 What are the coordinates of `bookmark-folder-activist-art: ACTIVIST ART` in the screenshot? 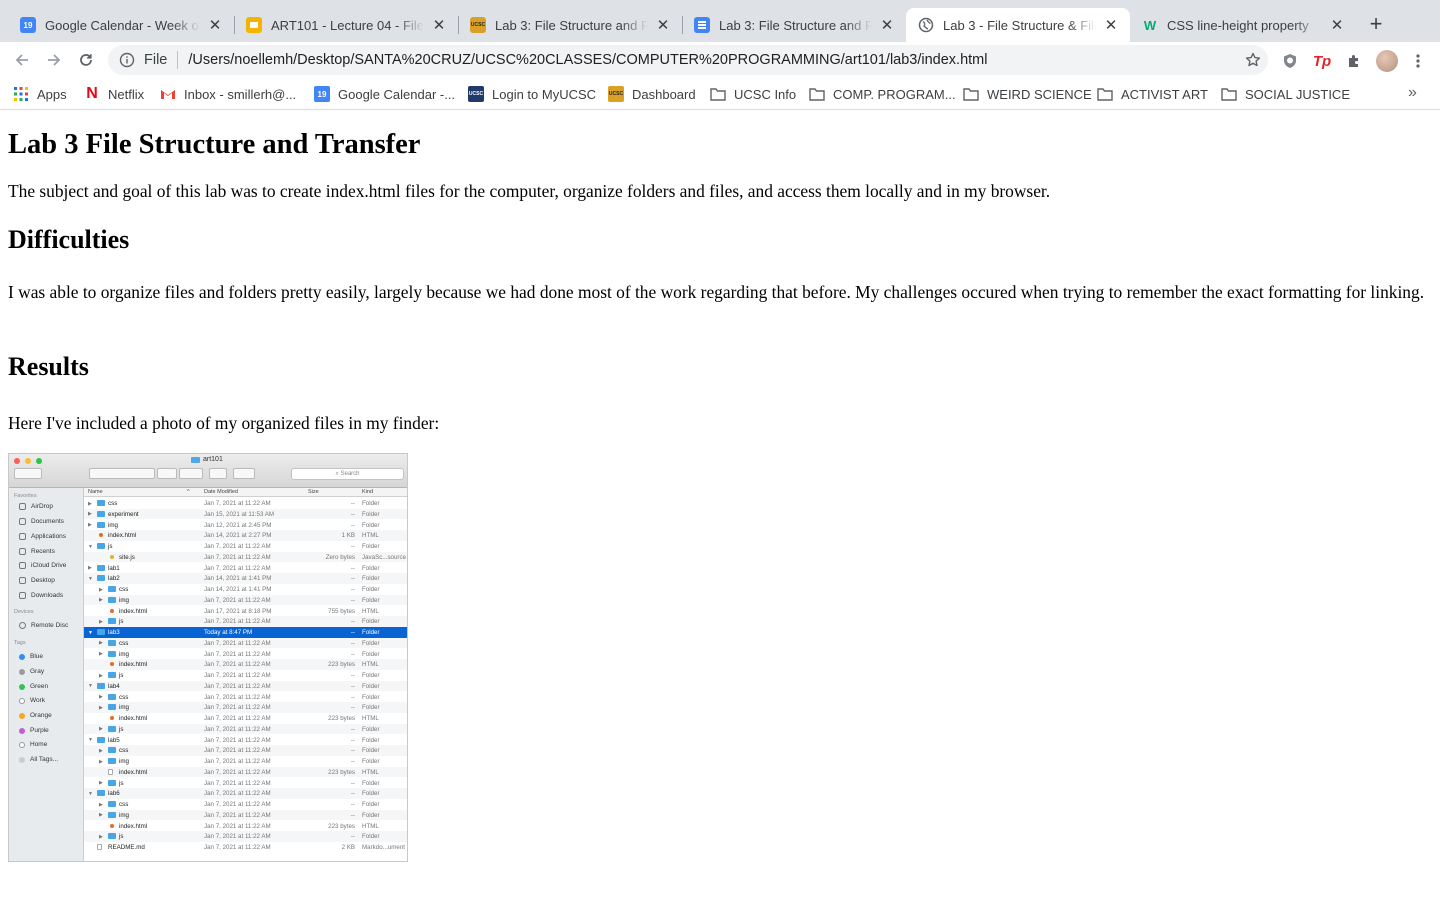 It's located at (1152, 94).